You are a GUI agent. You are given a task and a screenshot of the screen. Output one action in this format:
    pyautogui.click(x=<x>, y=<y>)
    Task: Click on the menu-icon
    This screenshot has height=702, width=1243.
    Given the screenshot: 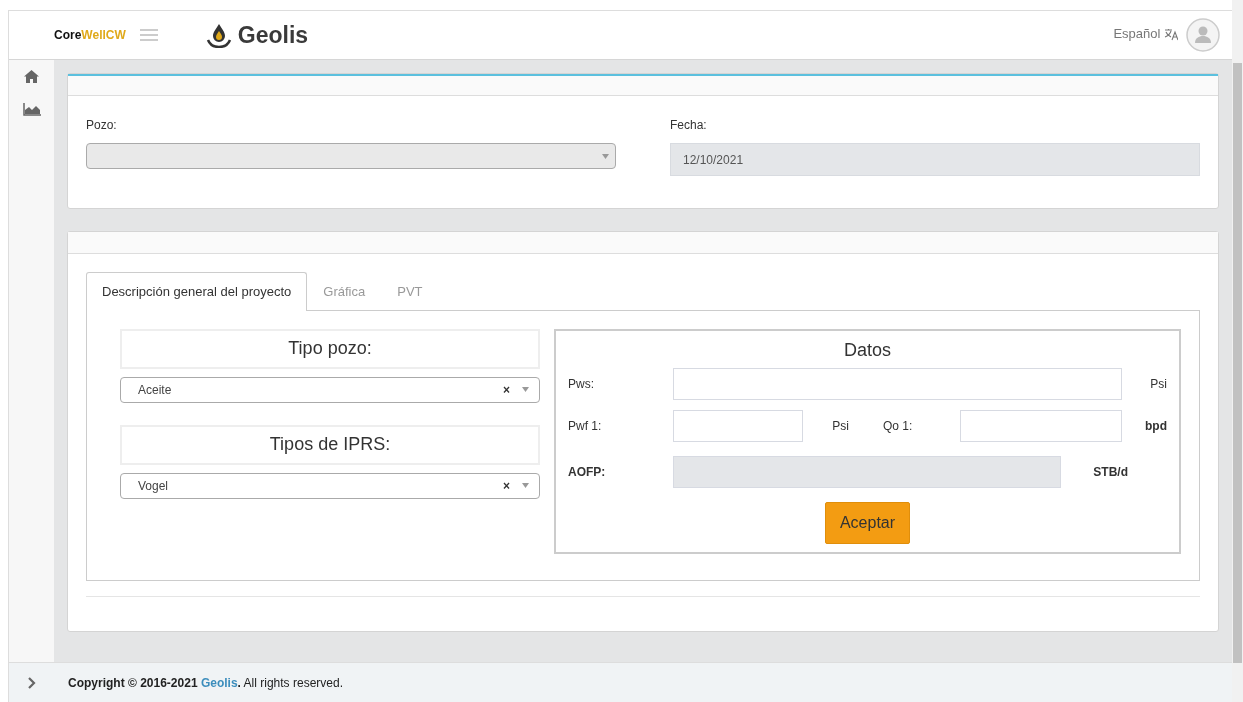 What is the action you would take?
    pyautogui.click(x=148, y=35)
    